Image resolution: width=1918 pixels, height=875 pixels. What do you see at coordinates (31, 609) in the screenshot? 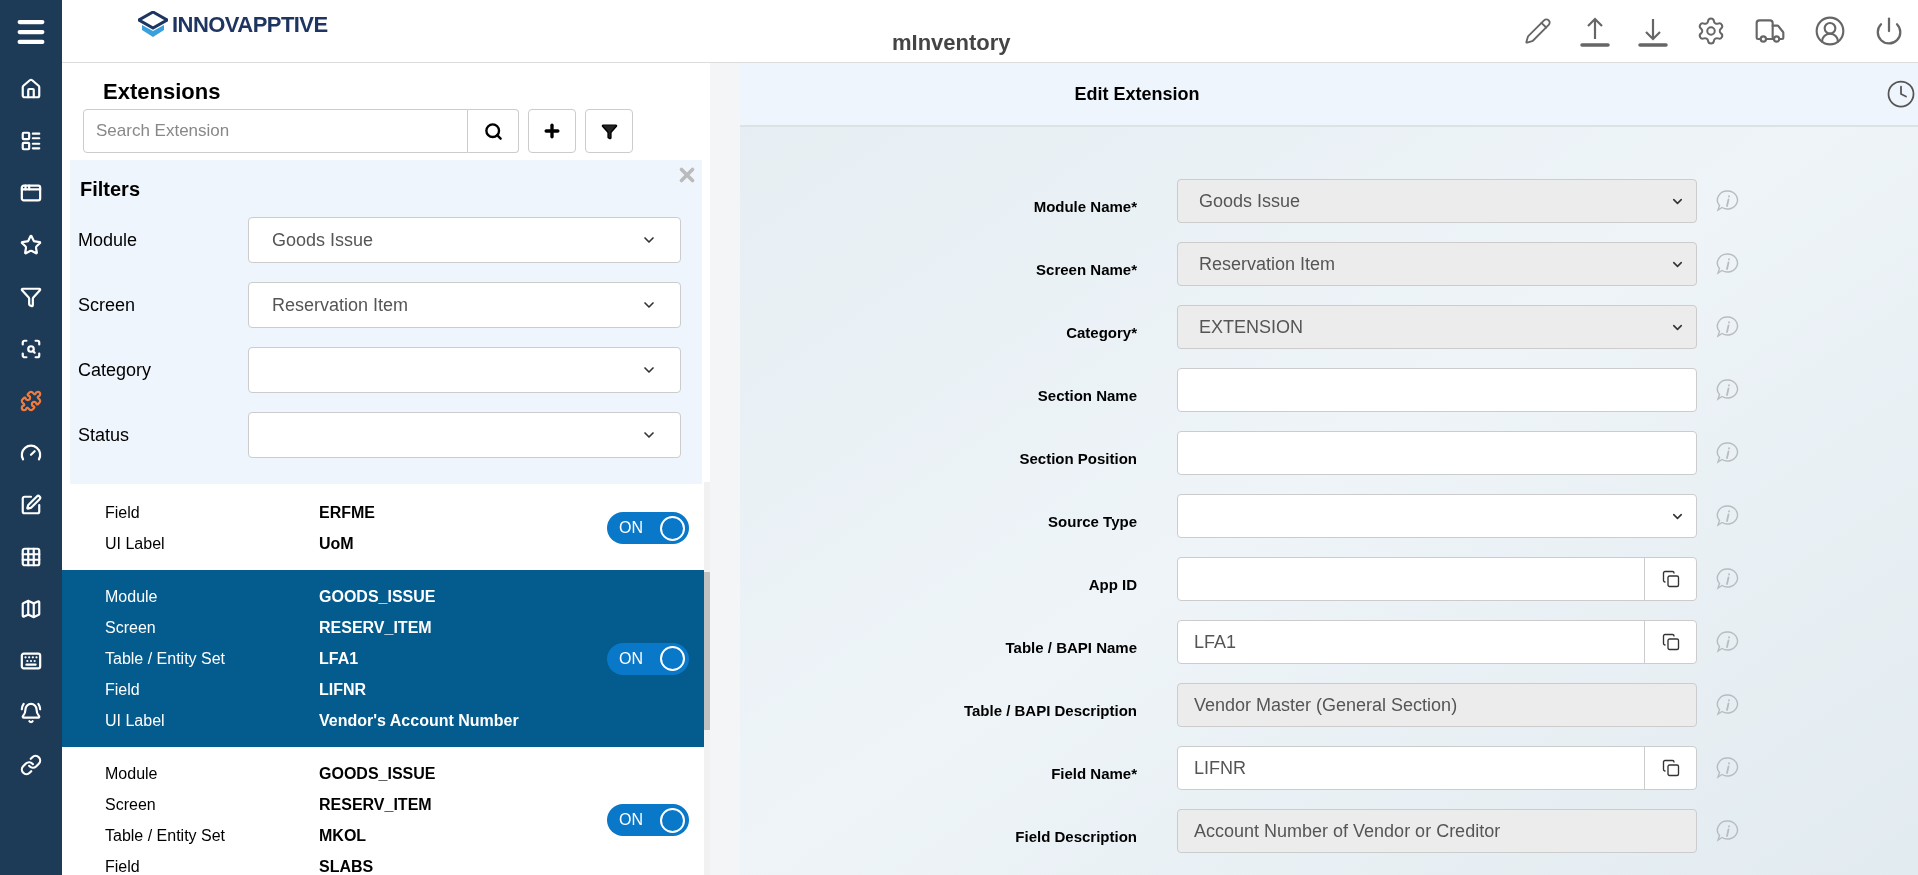
I see `map-icon` at bounding box center [31, 609].